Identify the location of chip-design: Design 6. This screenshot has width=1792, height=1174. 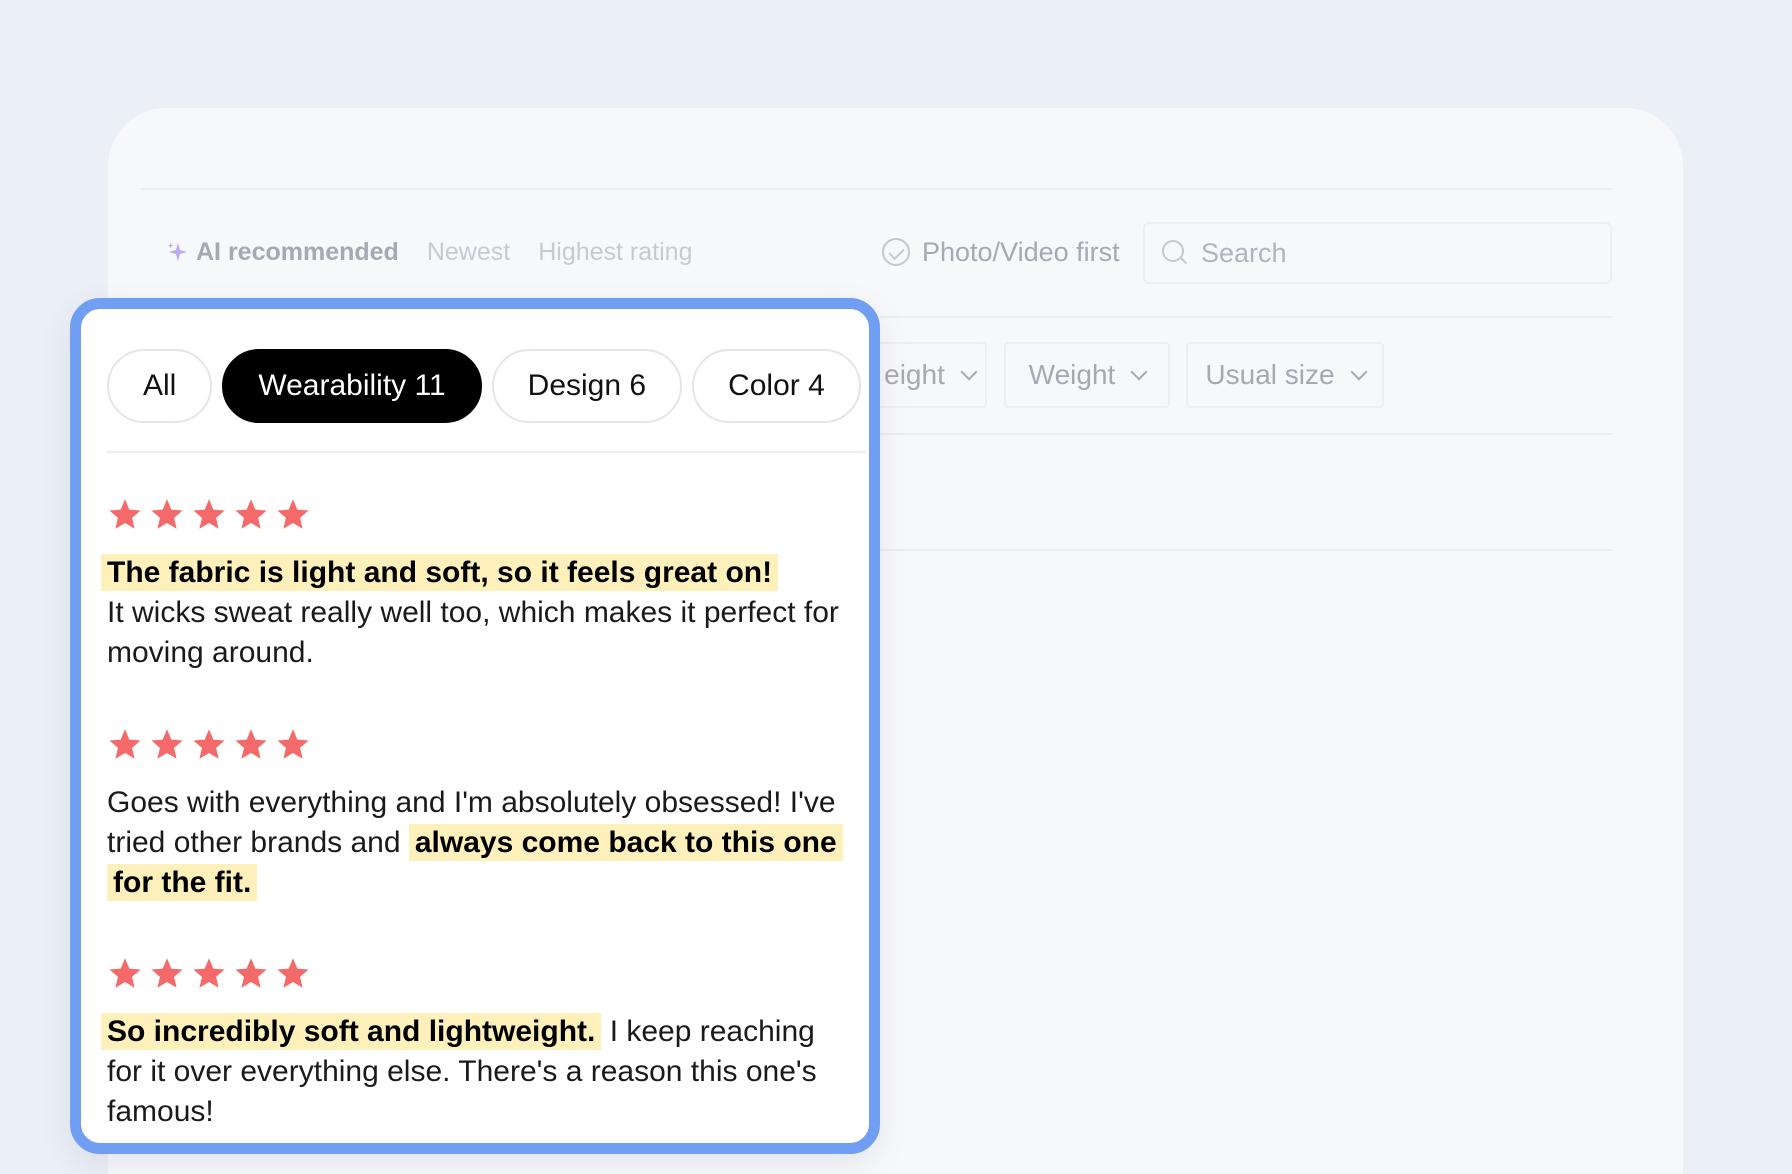
(587, 386).